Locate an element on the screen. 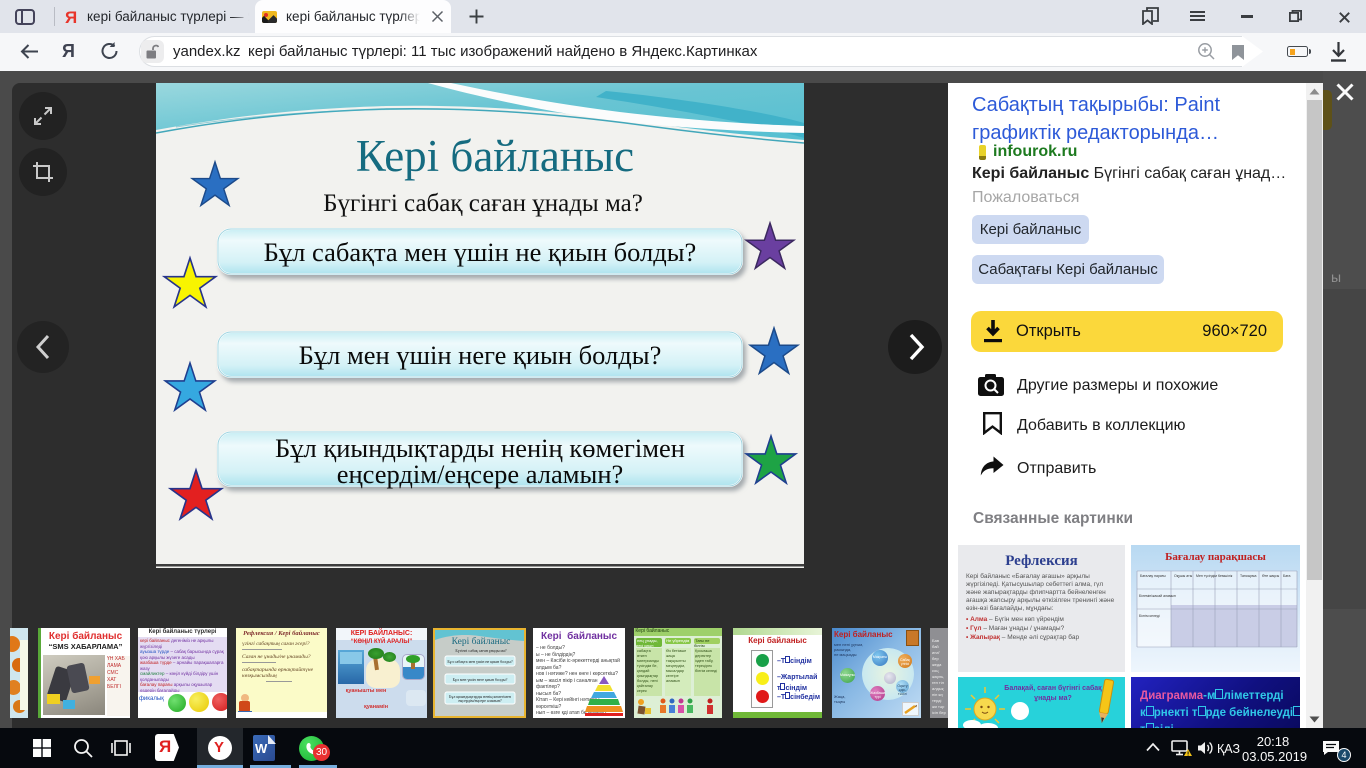  svg-text: Балақай, саған бүгінгі сабақ is located at coordinates (1053, 688).